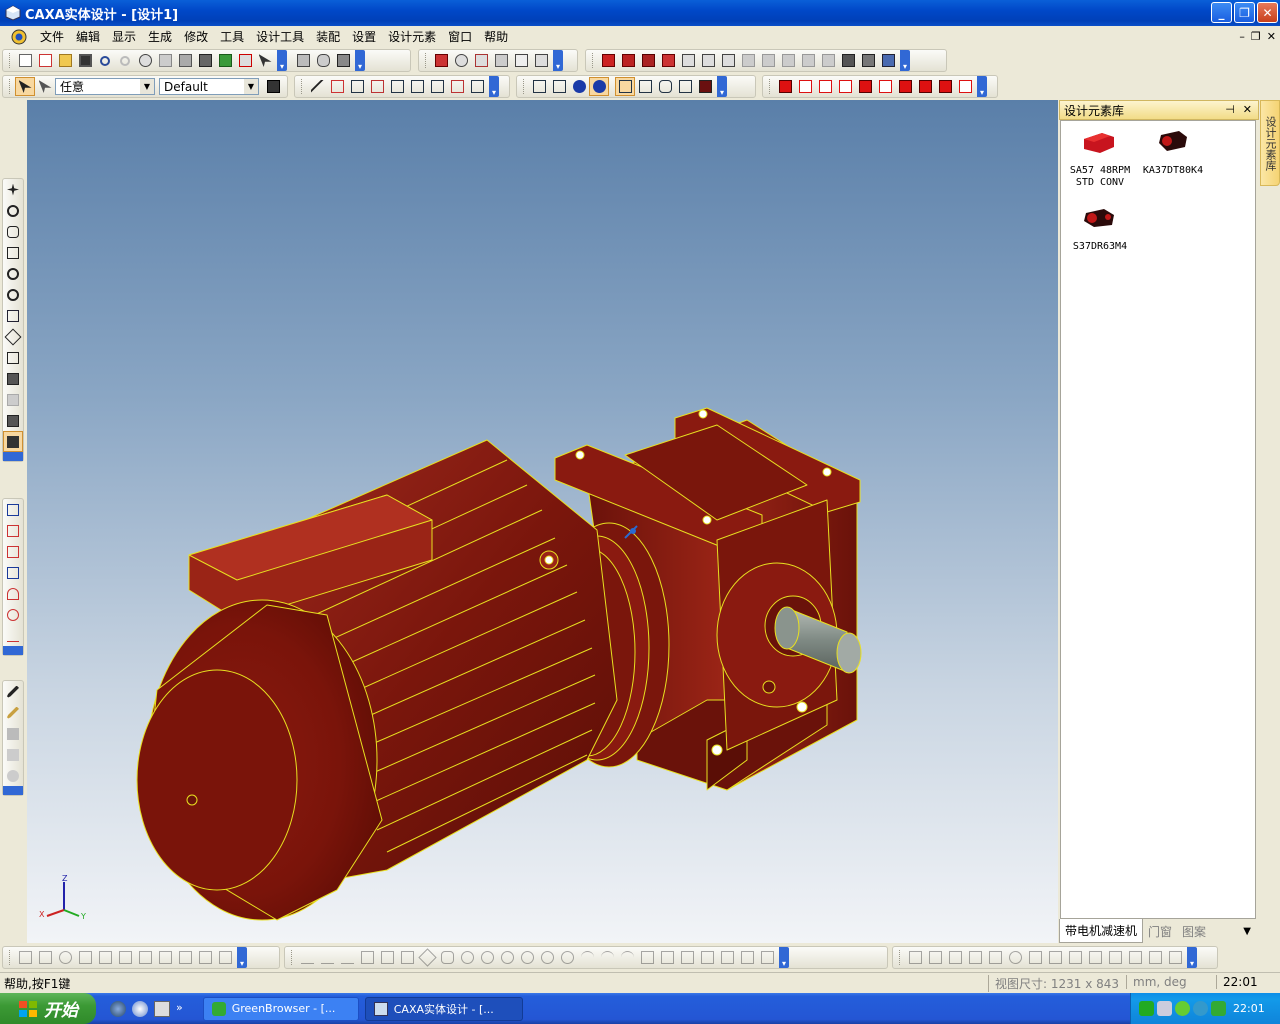  What do you see at coordinates (587, 957) in the screenshot?
I see `arc-icon` at bounding box center [587, 957].